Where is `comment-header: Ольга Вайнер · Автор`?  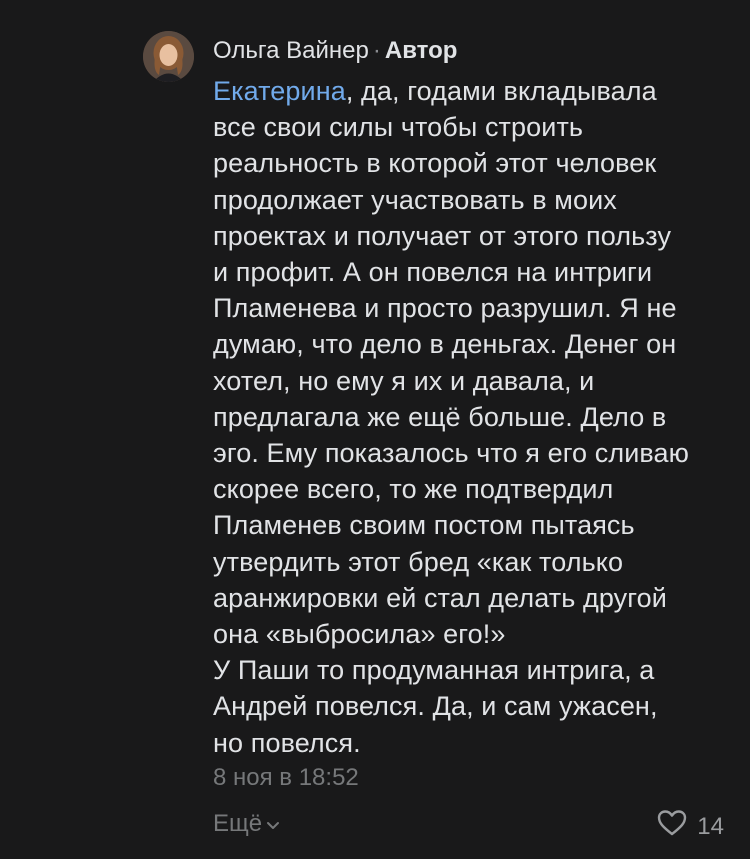 comment-header: Ольга Вайнер · Автор is located at coordinates (335, 51).